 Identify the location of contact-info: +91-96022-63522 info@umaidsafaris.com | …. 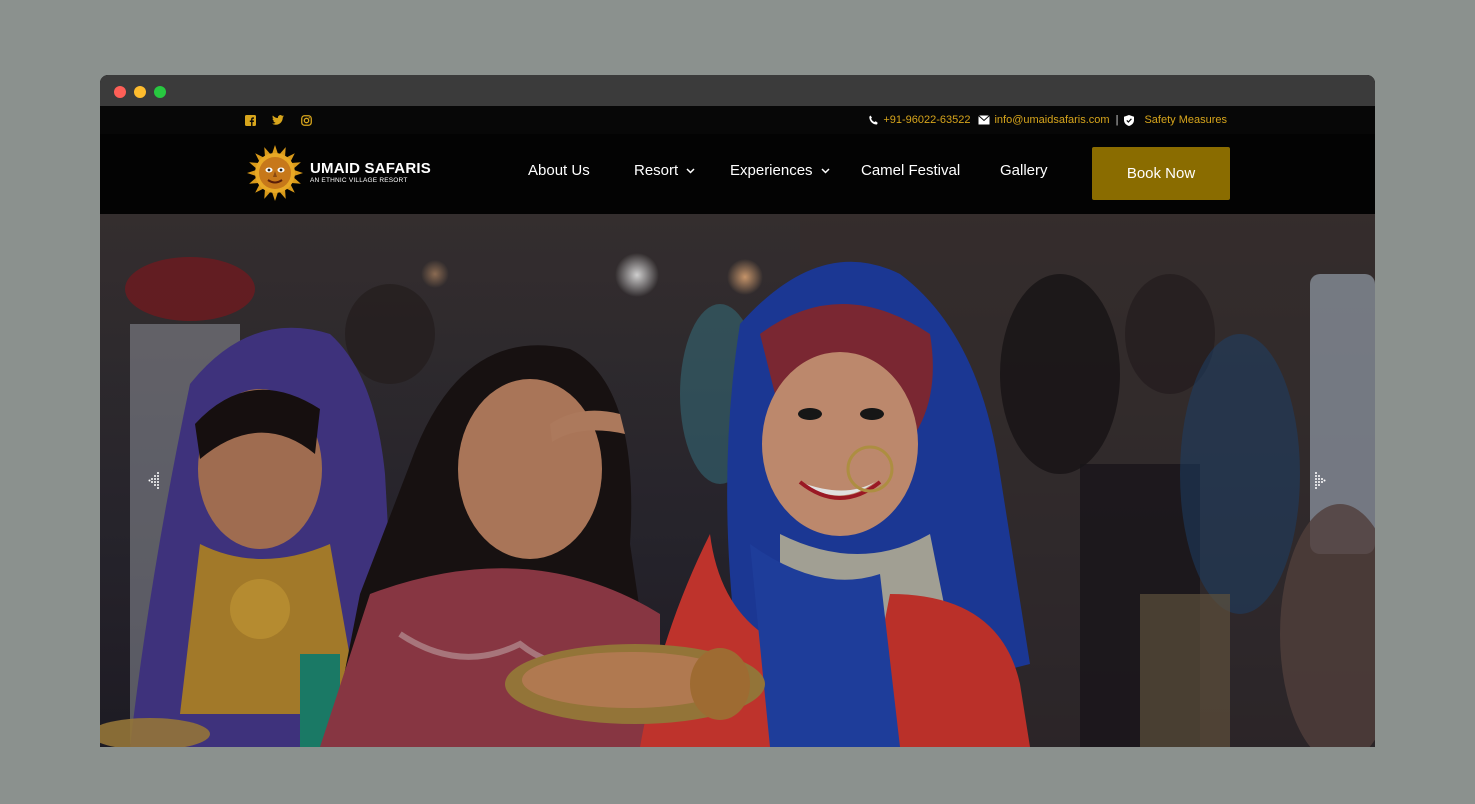
(1047, 120).